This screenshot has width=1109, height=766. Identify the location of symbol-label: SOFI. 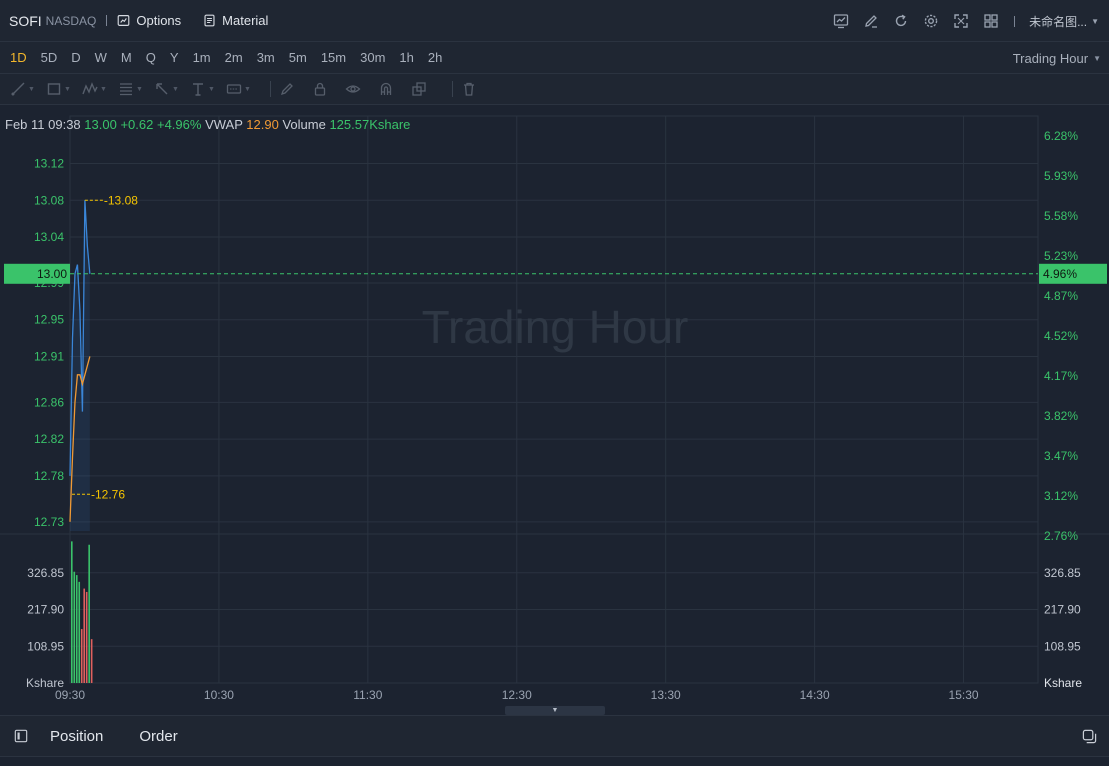
(25, 21).